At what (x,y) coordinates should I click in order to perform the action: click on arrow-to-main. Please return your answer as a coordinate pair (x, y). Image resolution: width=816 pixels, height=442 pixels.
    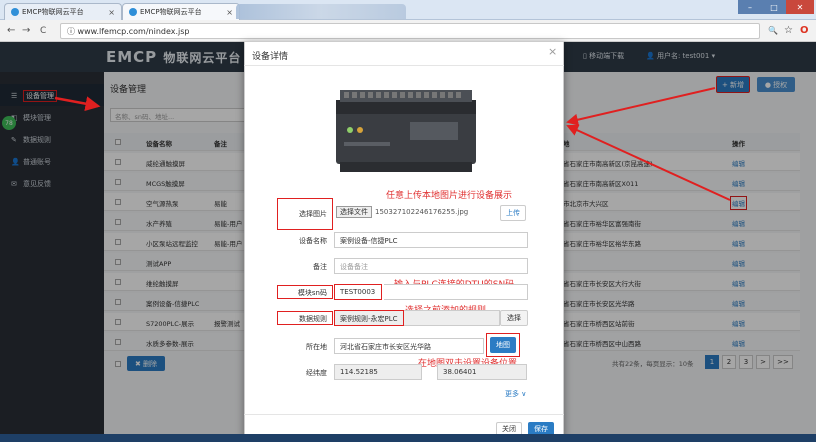
    Looking at the image, I should click on (77, 104).